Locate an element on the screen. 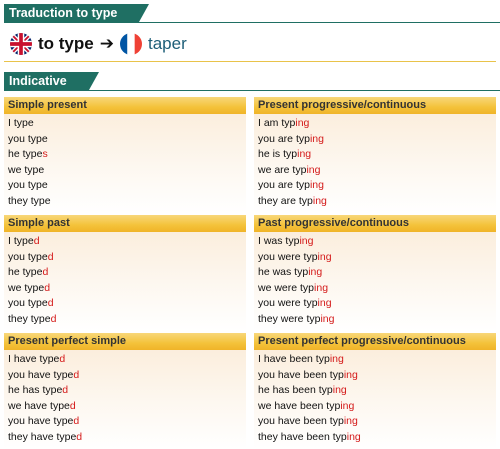 The image size is (500, 449). conjugation-line: we have been typing is located at coordinates (375, 407).